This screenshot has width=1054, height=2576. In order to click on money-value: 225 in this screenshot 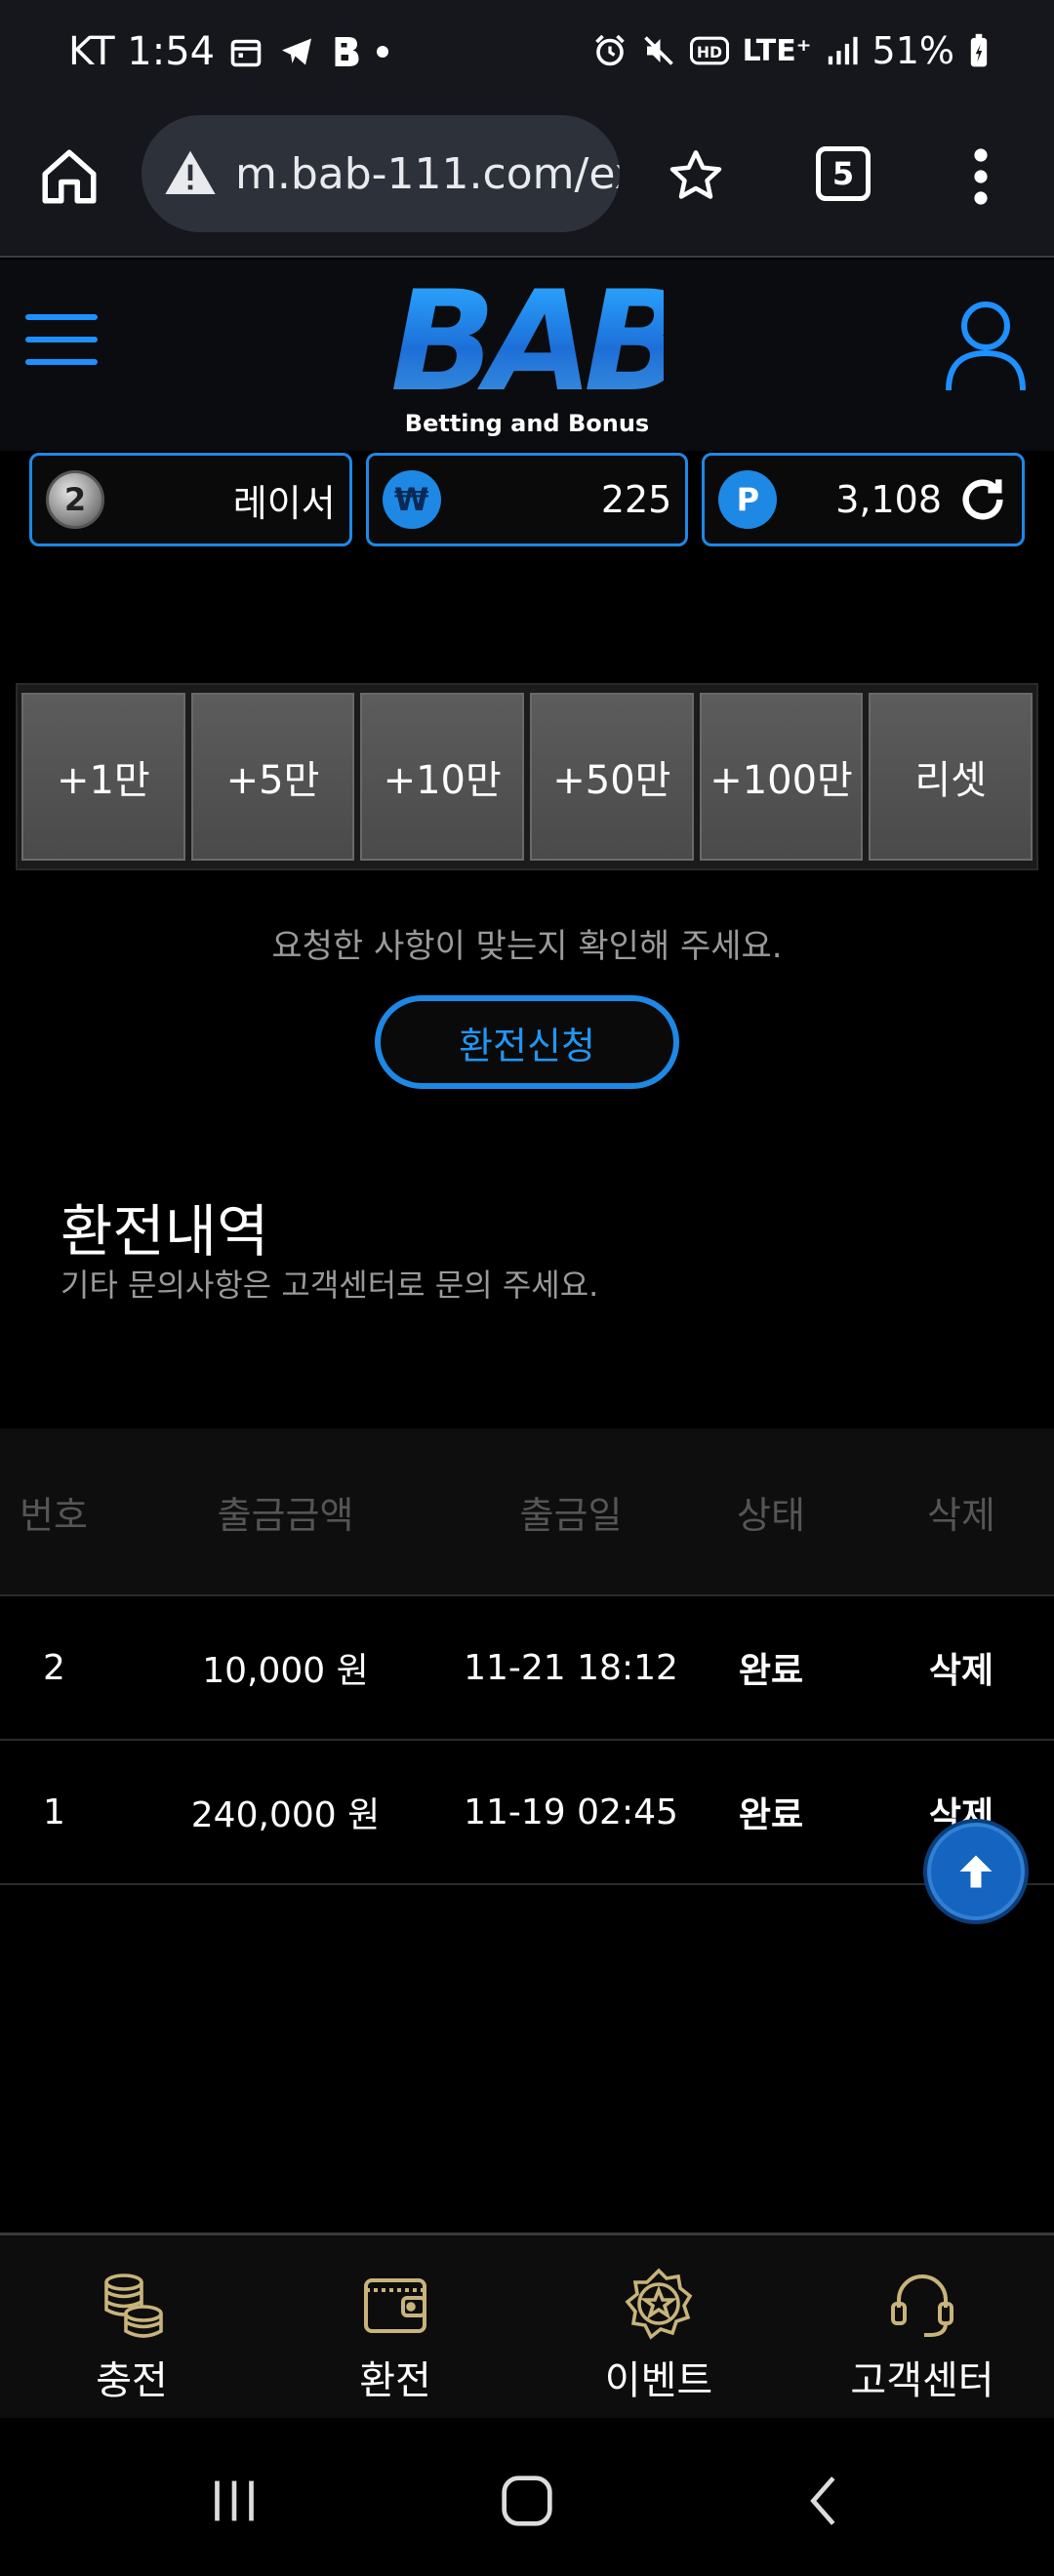, I will do `click(636, 499)`.